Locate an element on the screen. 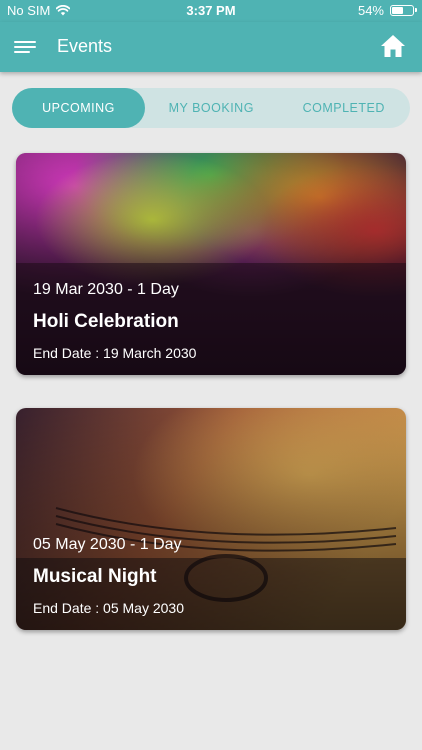  tab-completed: COMPLETED is located at coordinates (344, 108).